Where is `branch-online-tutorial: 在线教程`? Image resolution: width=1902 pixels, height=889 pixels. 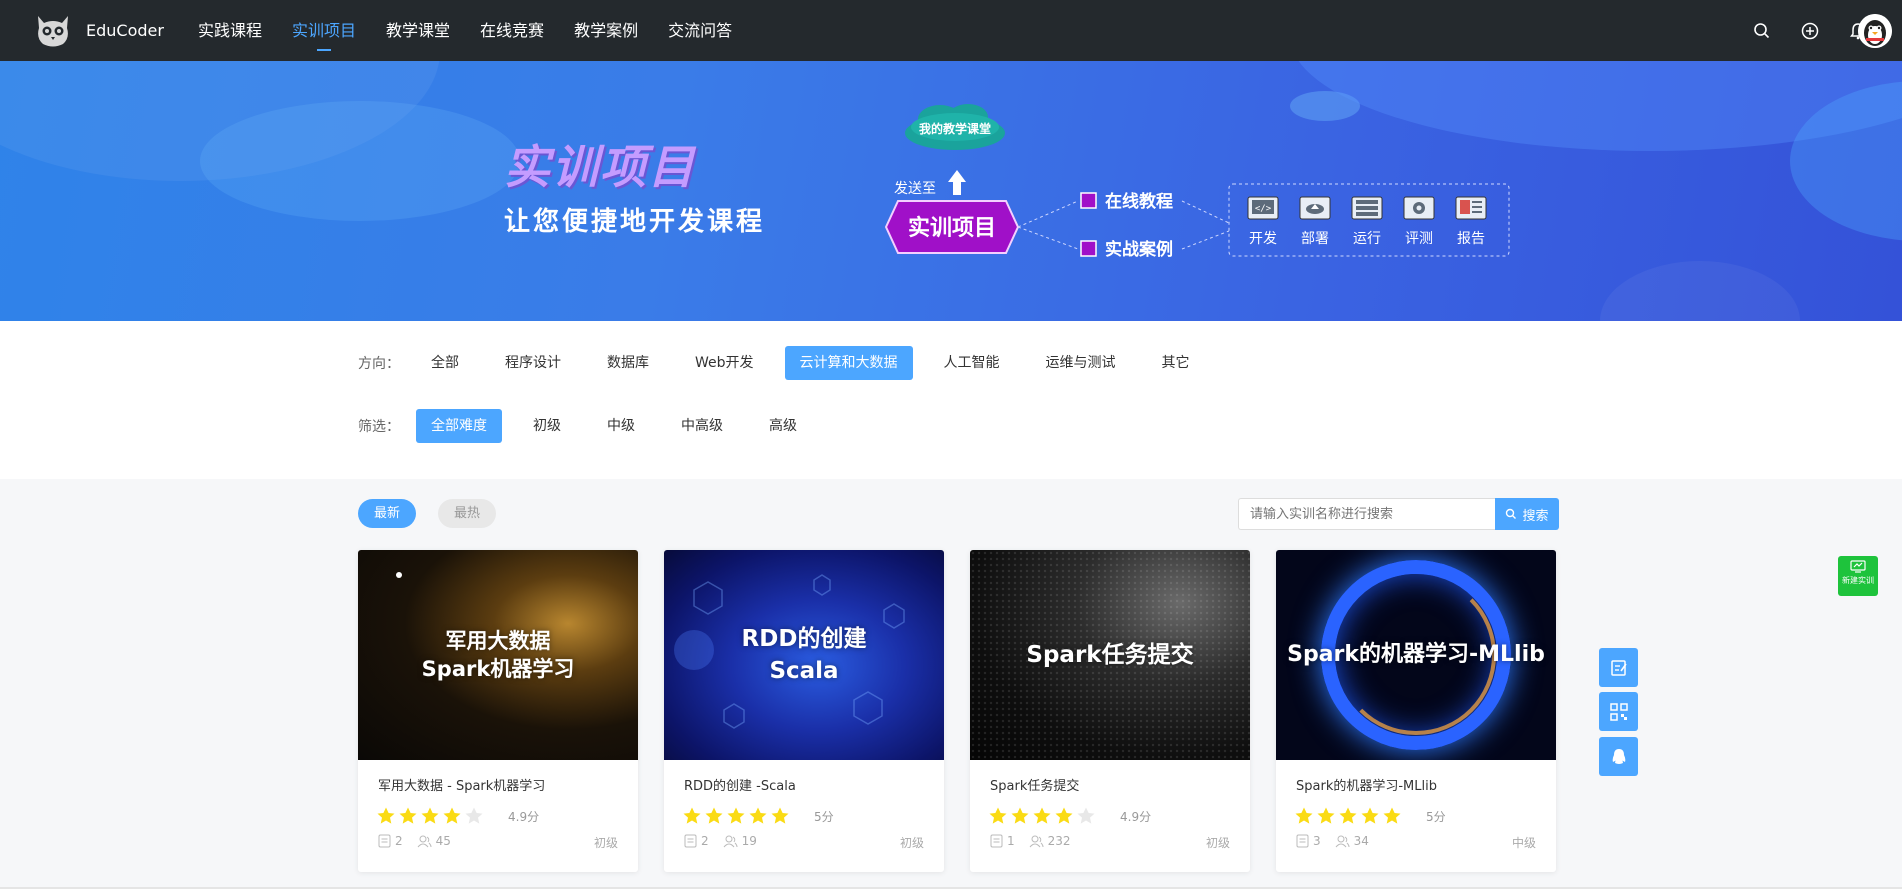 branch-online-tutorial: 在线教程 is located at coordinates (1139, 201).